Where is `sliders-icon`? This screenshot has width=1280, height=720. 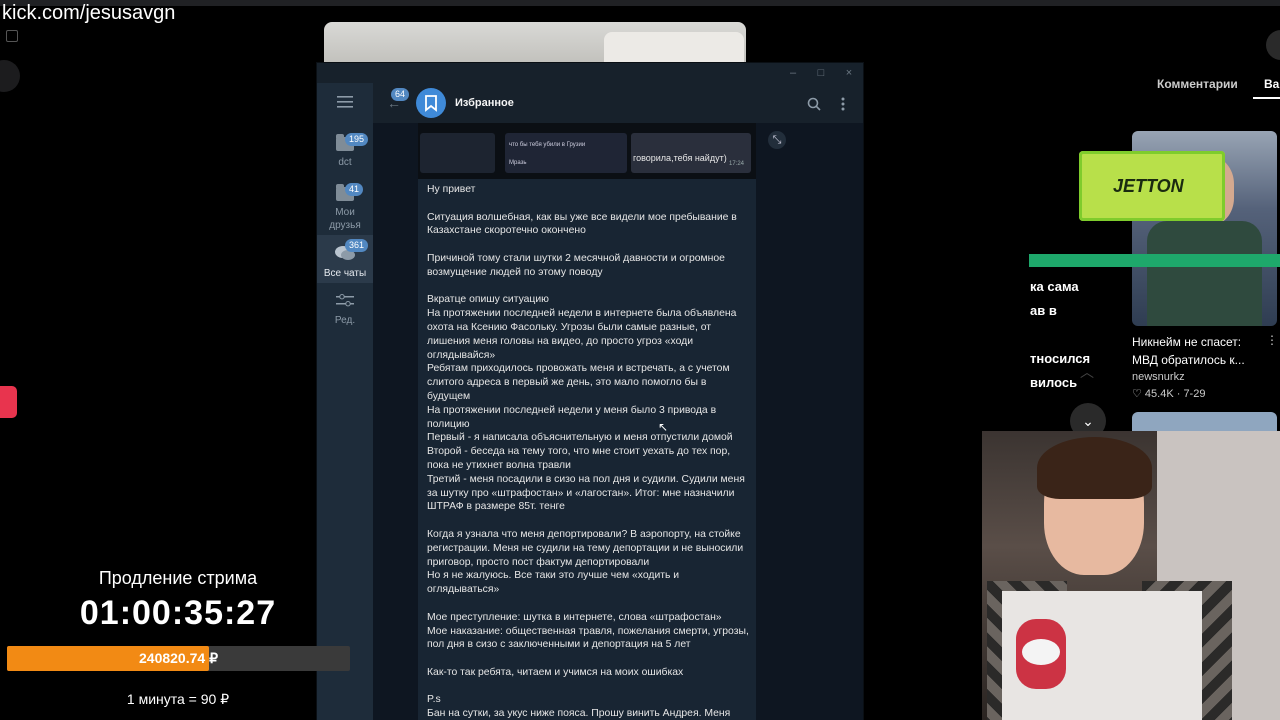
sliders-icon is located at coordinates (345, 300).